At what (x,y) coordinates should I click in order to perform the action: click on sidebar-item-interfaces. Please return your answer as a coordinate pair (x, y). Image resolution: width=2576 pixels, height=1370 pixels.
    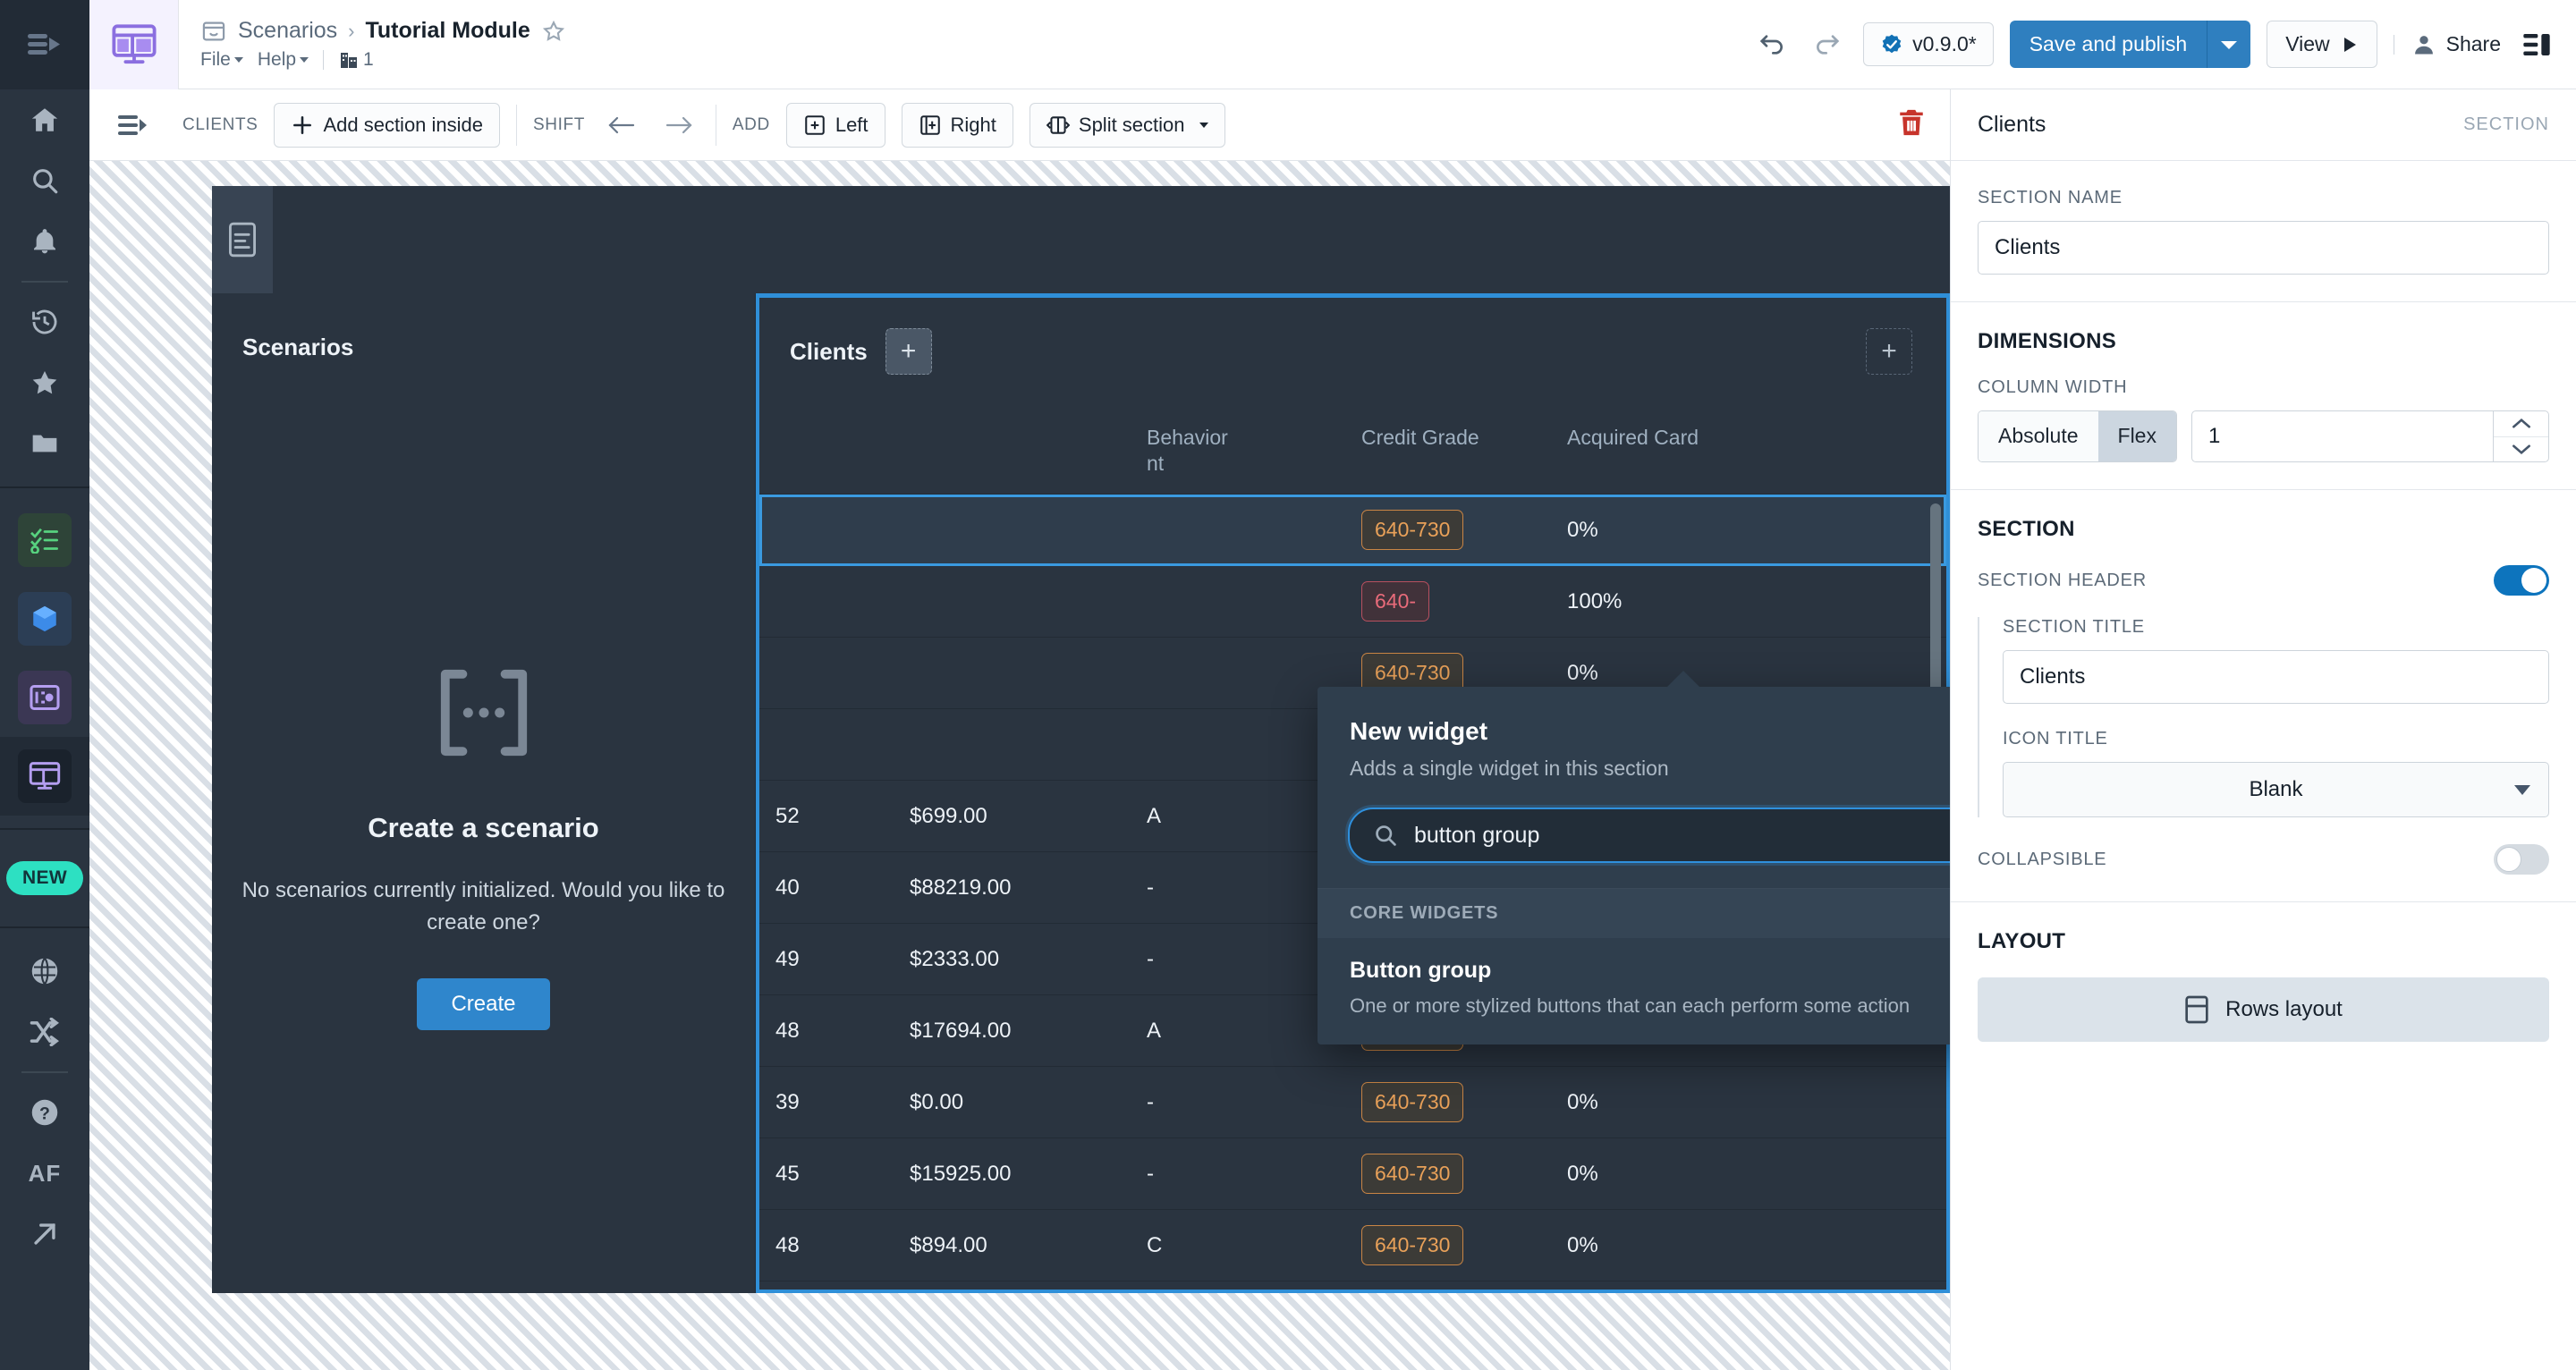
    Looking at the image, I should click on (44, 697).